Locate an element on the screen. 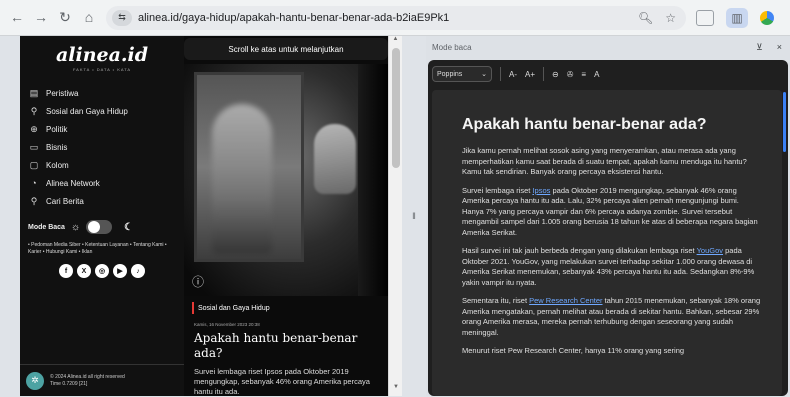  image-shadow is located at coordinates (373, 180).